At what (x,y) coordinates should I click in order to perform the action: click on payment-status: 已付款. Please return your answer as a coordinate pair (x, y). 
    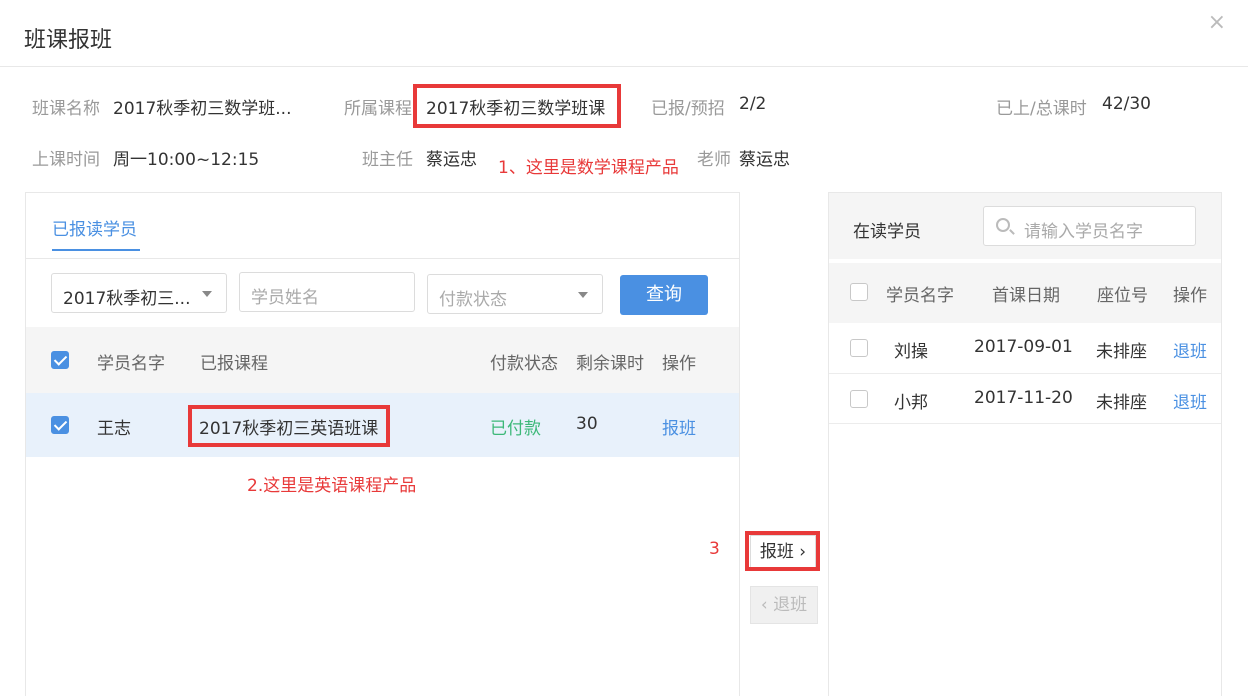
    Looking at the image, I should click on (515, 429).